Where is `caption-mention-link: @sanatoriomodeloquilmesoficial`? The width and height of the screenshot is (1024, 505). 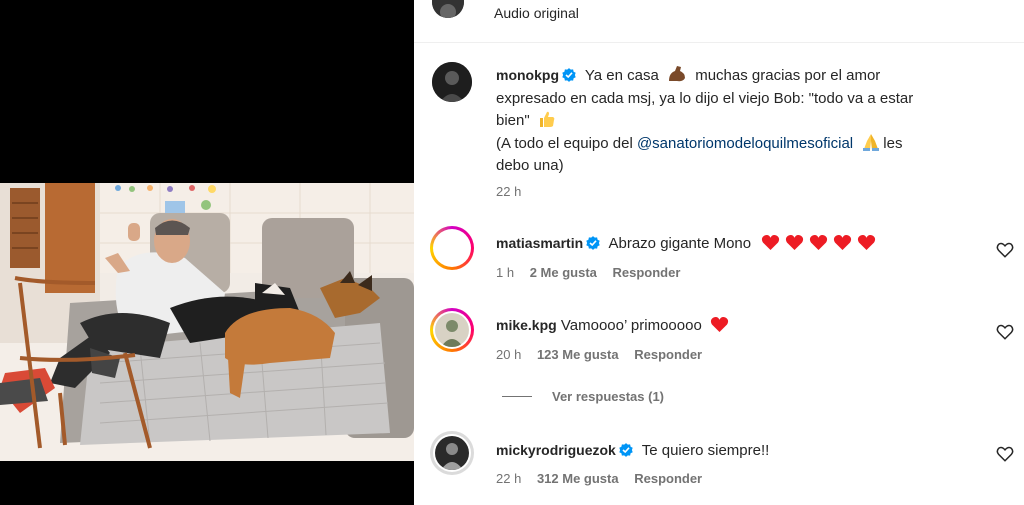
caption-mention-link: @sanatoriomodeloquilmesoficial is located at coordinates (745, 143).